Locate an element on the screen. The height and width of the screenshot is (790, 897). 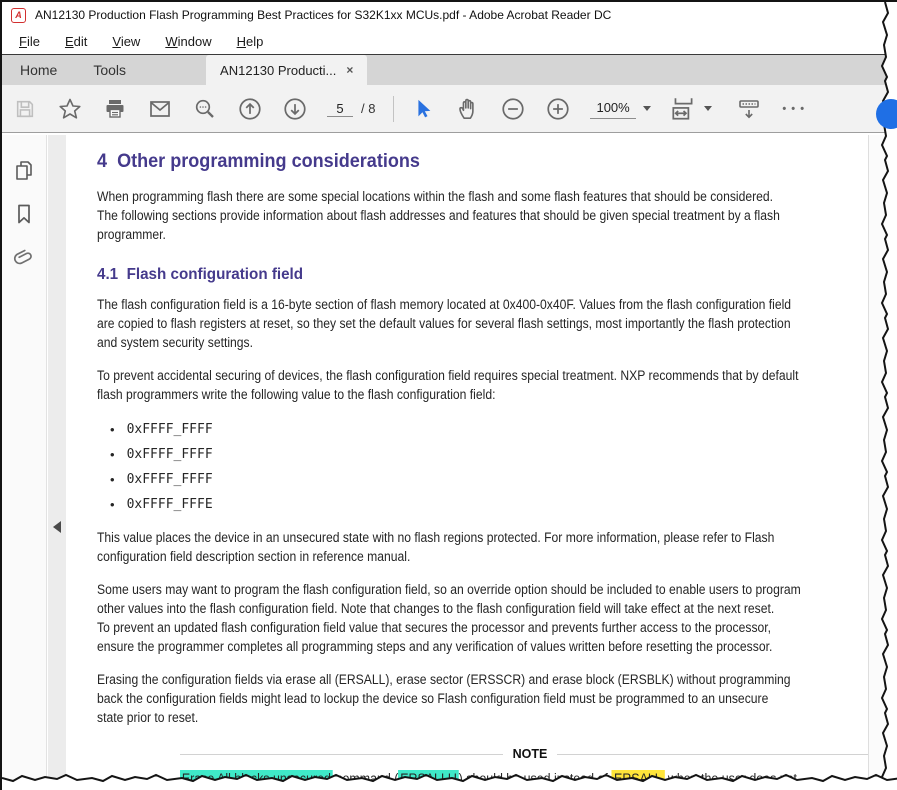
page-number-group: / 8 is located at coordinates (351, 108).